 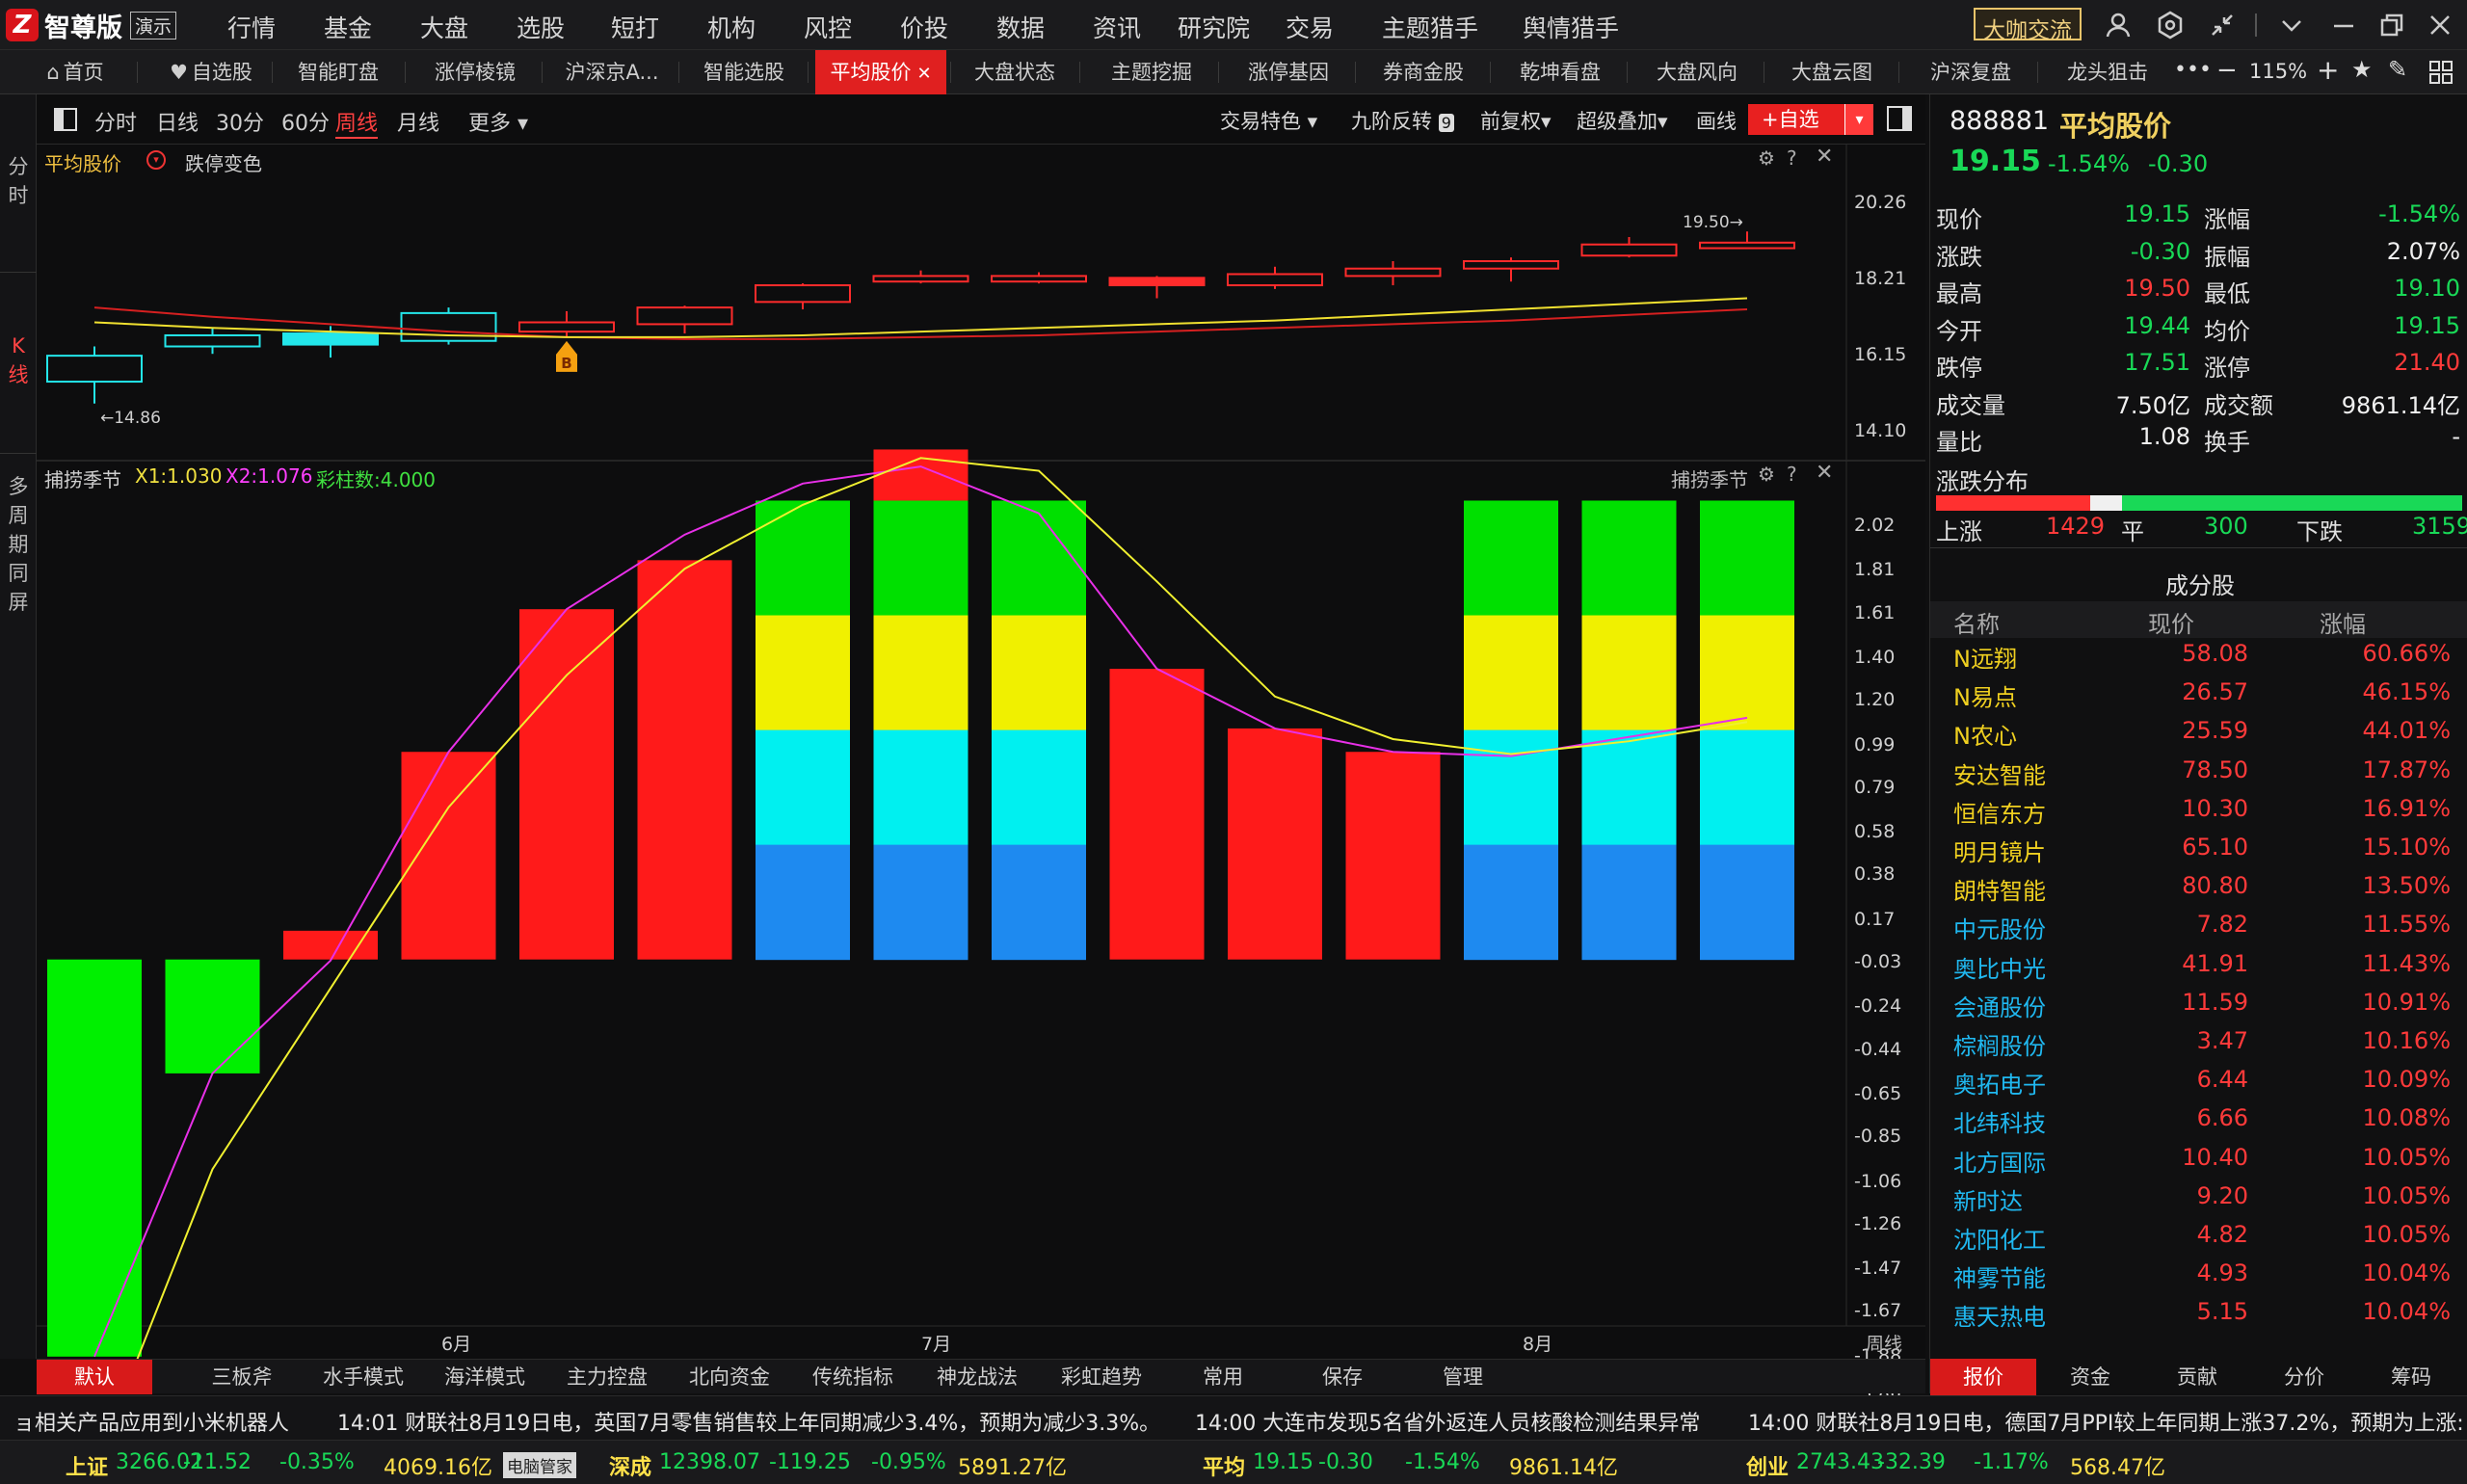 What do you see at coordinates (1423, 72) in the screenshot?
I see `tab-10: 券商金股` at bounding box center [1423, 72].